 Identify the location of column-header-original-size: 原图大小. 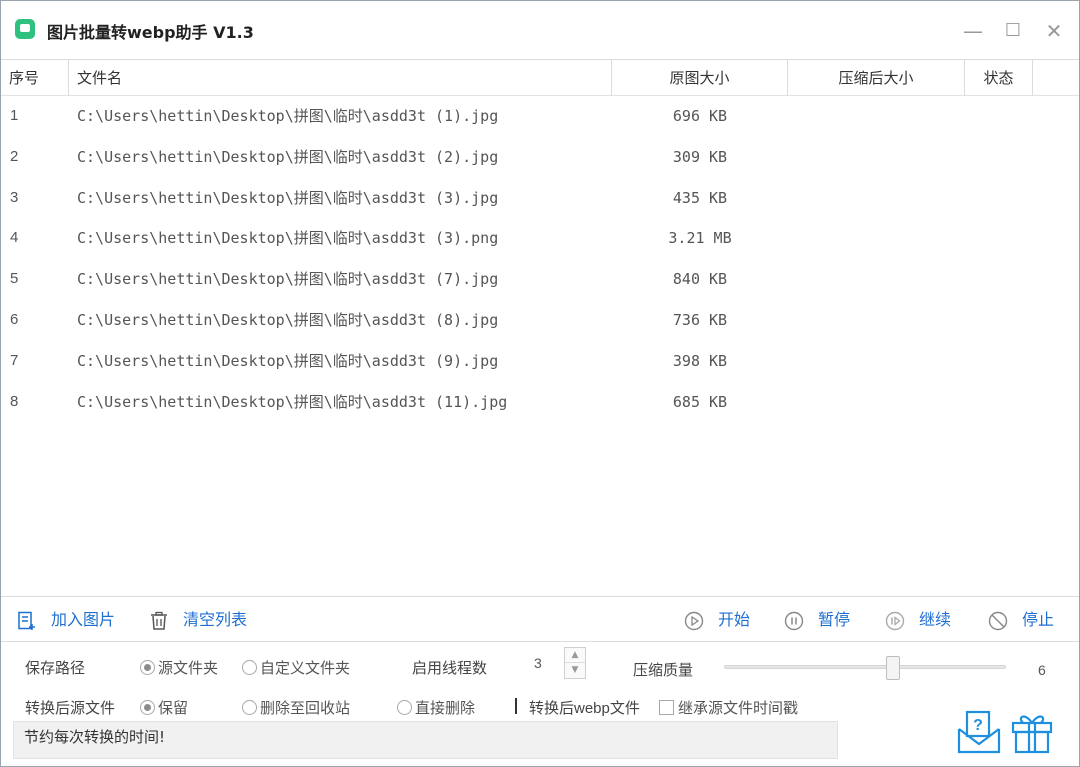
(700, 78).